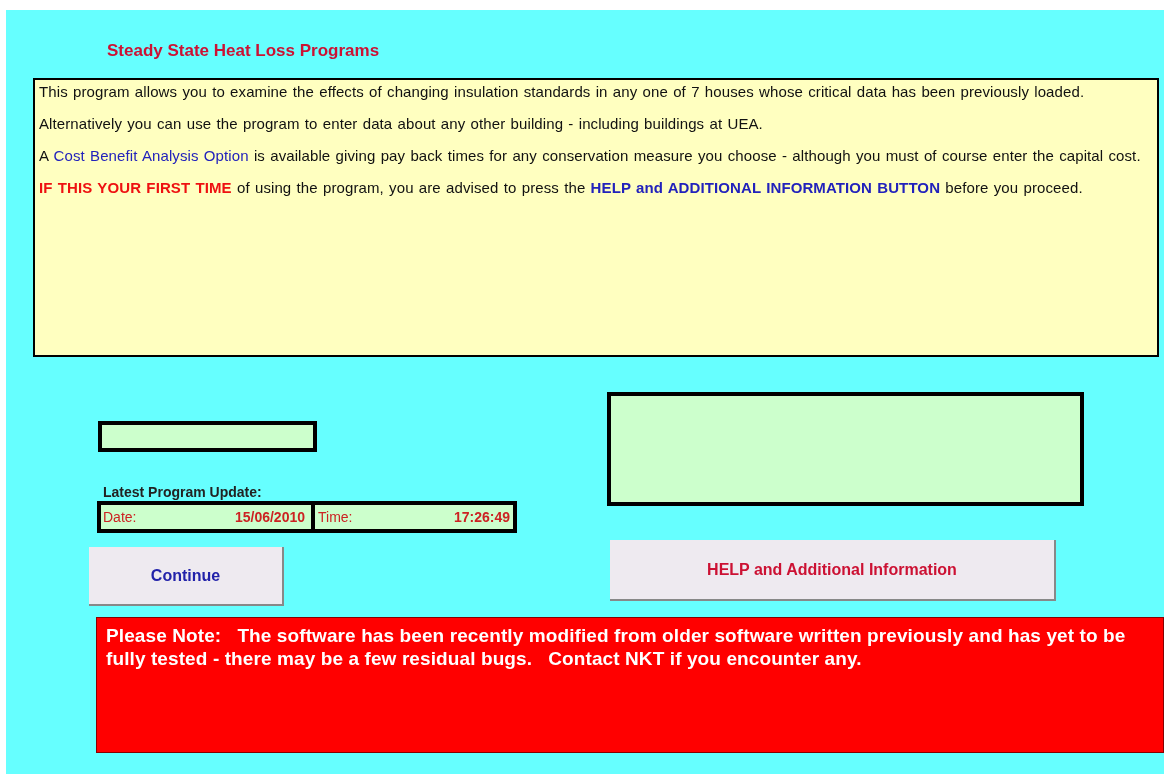 This screenshot has width=1164, height=774. What do you see at coordinates (616, 647) in the screenshot?
I see `note-text: Please Note: The software has been recently modified from older software written previously and has yet to be fully tested - there may be a few residual bugs. Contact NKT if you encounter any.` at bounding box center [616, 647].